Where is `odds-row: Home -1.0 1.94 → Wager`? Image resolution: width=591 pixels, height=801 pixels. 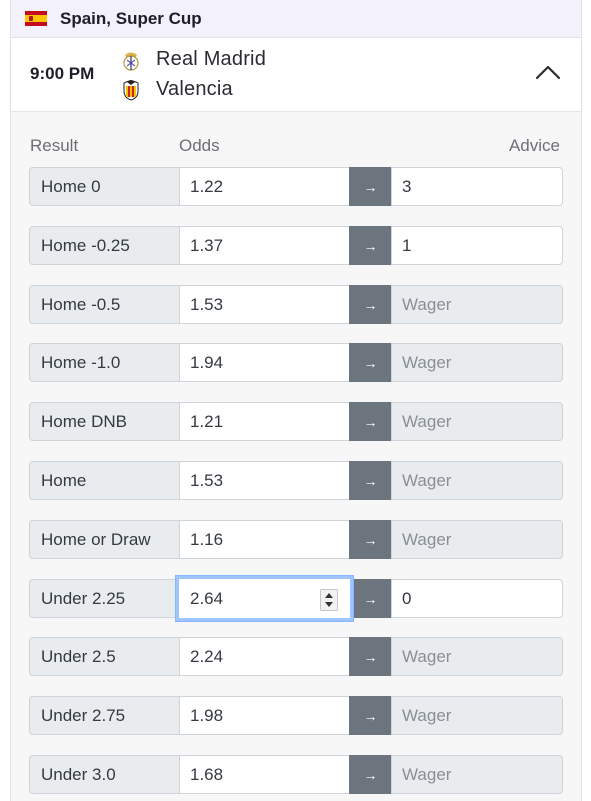 odds-row: Home -1.0 1.94 → Wager is located at coordinates (296, 362).